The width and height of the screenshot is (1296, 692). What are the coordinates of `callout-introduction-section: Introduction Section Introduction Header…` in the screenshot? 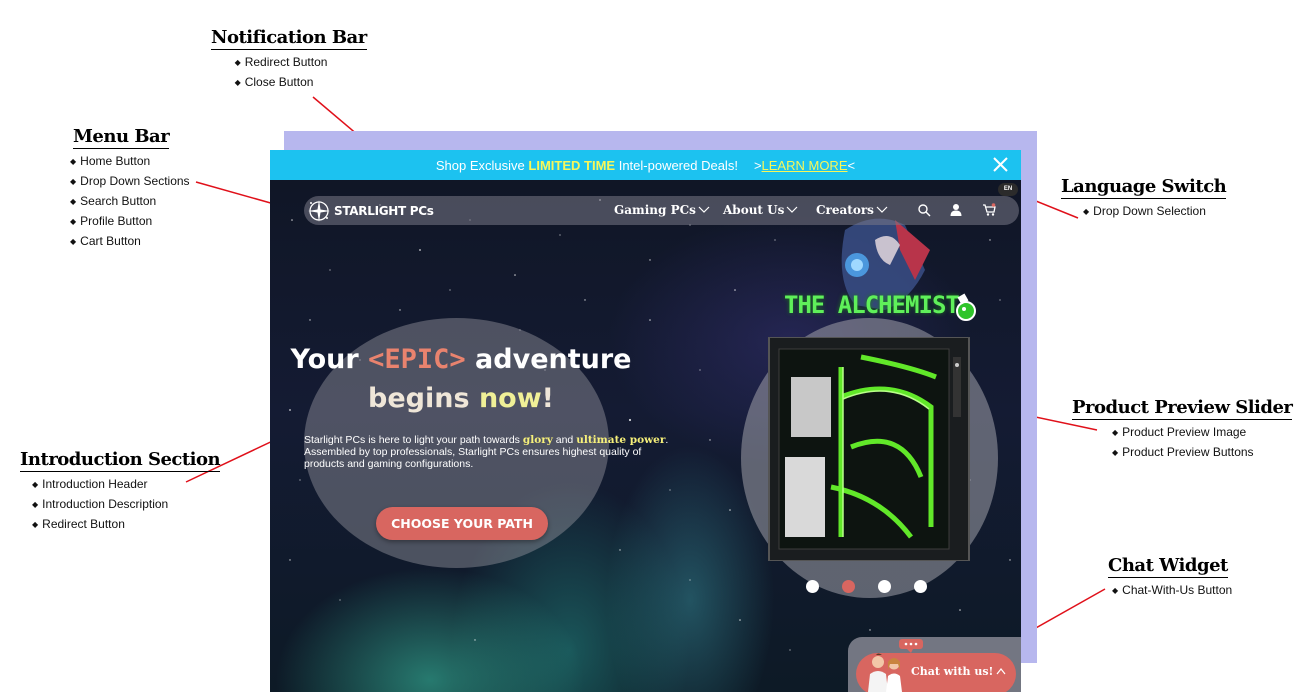 It's located at (120, 492).